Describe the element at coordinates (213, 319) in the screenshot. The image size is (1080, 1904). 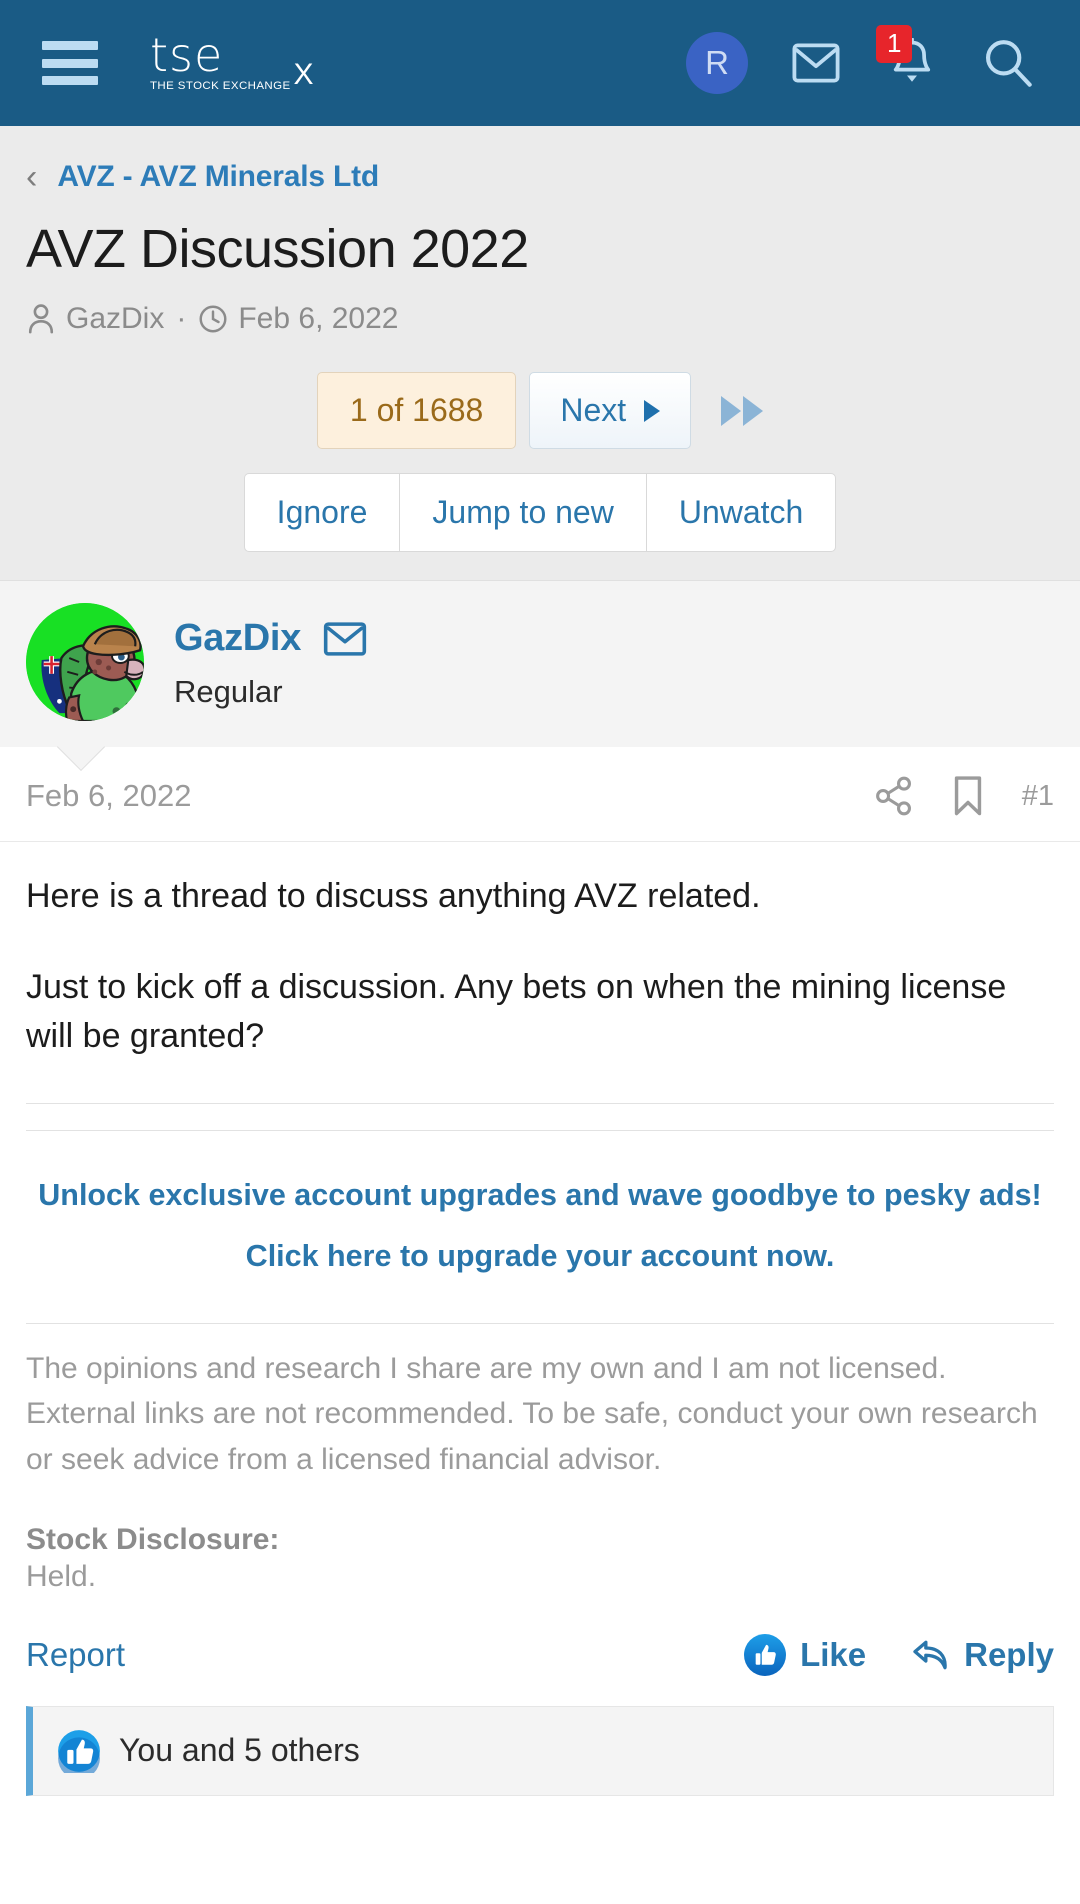
I see `clock-icon` at that location.